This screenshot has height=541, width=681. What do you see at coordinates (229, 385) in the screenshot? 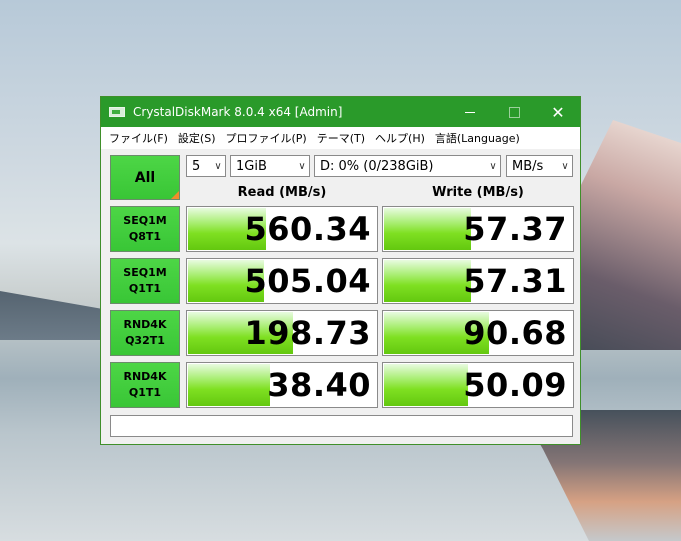
I see `read-bar` at bounding box center [229, 385].